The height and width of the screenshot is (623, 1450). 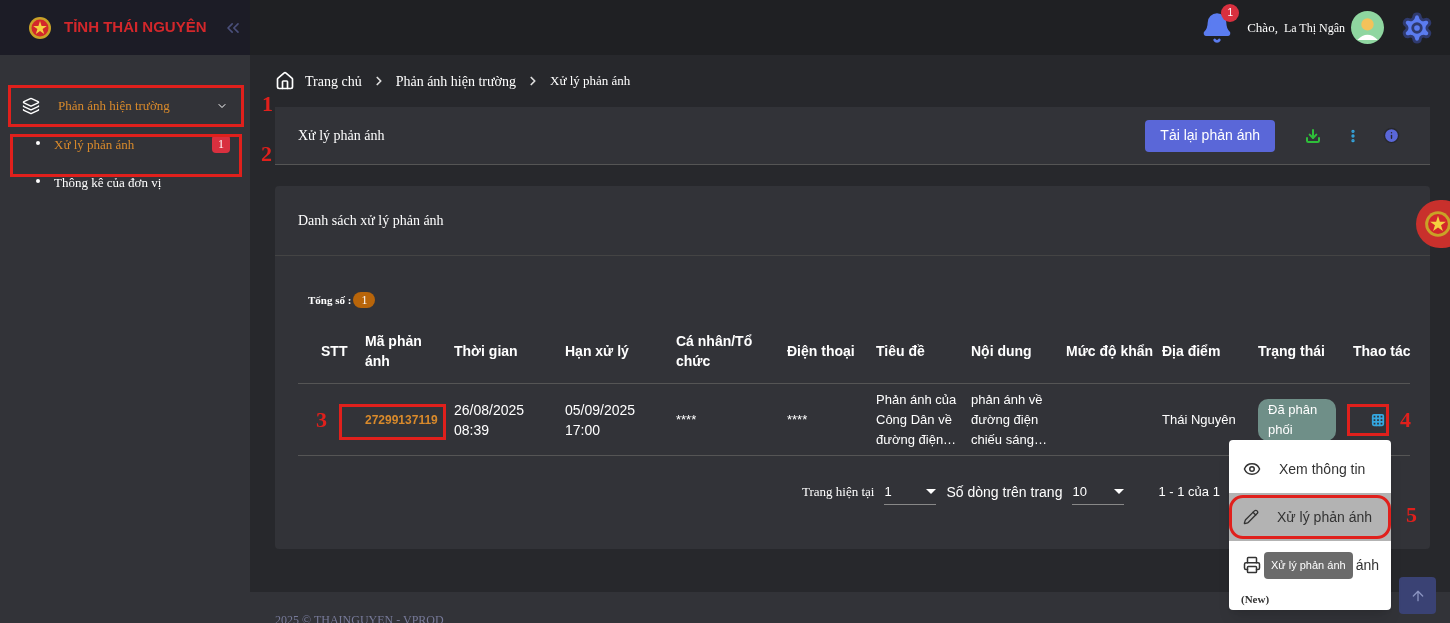 What do you see at coordinates (285, 81) in the screenshot?
I see `home-icon` at bounding box center [285, 81].